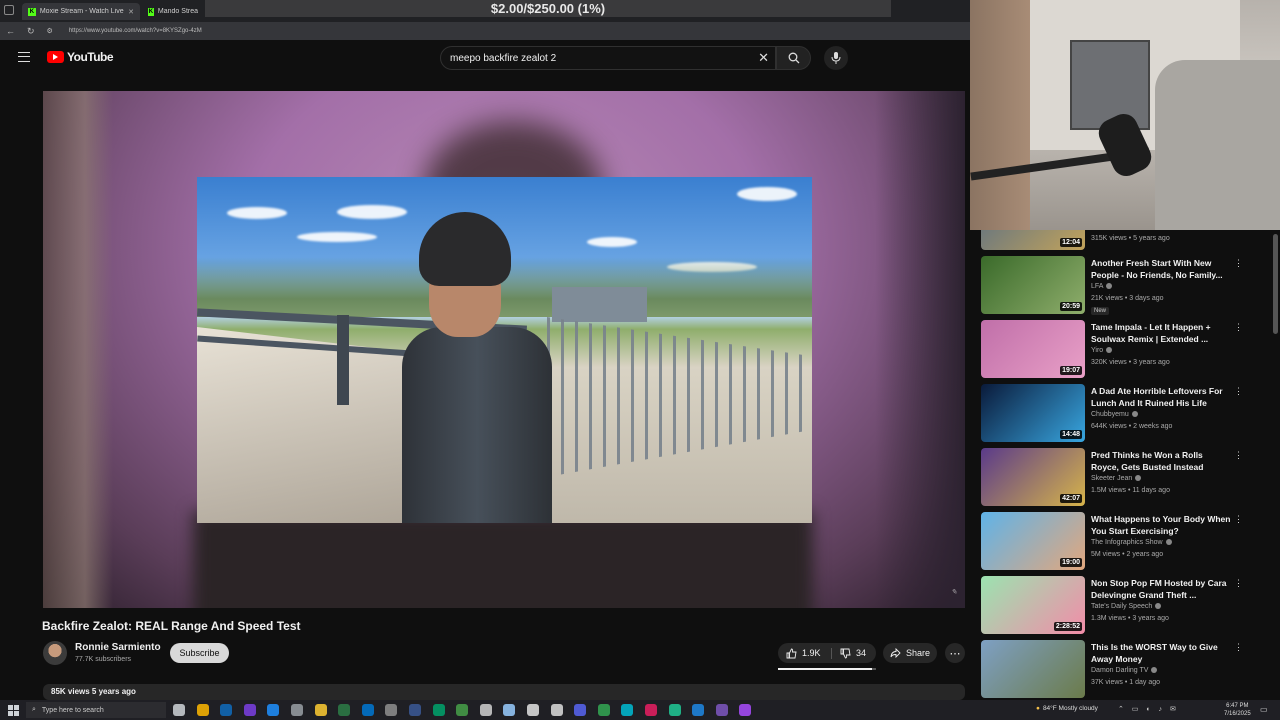  I want to click on rec-channel: Tate's Daily Speech, so click(1126, 606).